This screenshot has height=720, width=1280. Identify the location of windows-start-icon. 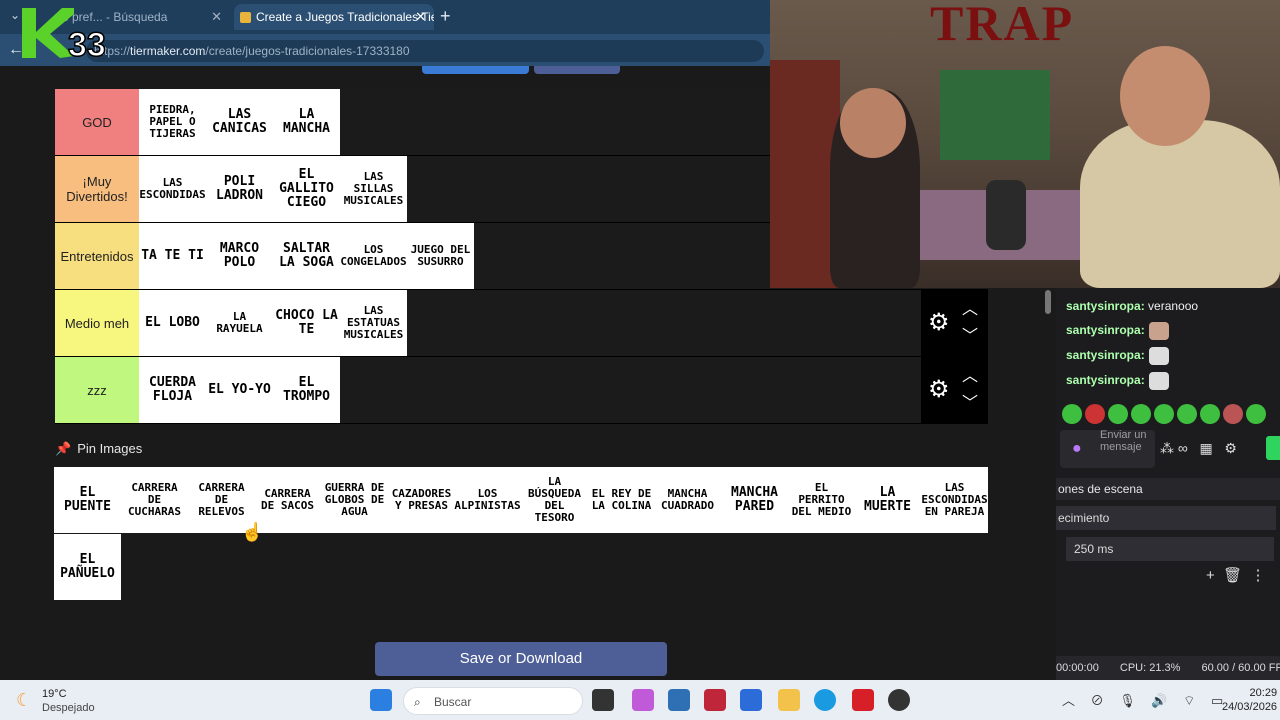
(381, 700).